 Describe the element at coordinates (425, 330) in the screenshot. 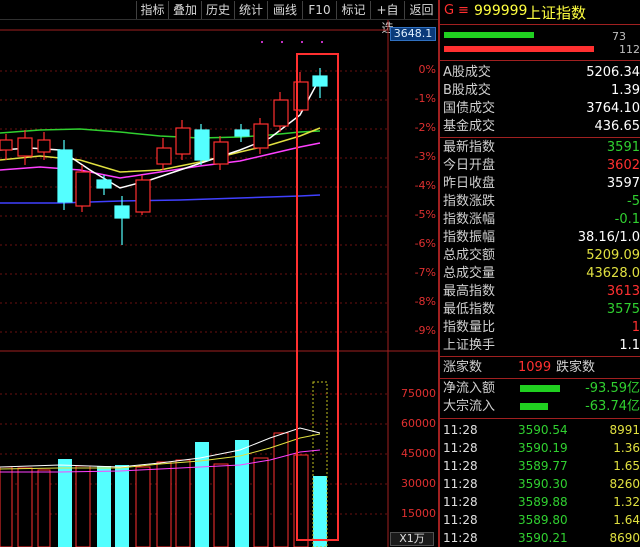

I see `pct-axis-label: -9%` at that location.